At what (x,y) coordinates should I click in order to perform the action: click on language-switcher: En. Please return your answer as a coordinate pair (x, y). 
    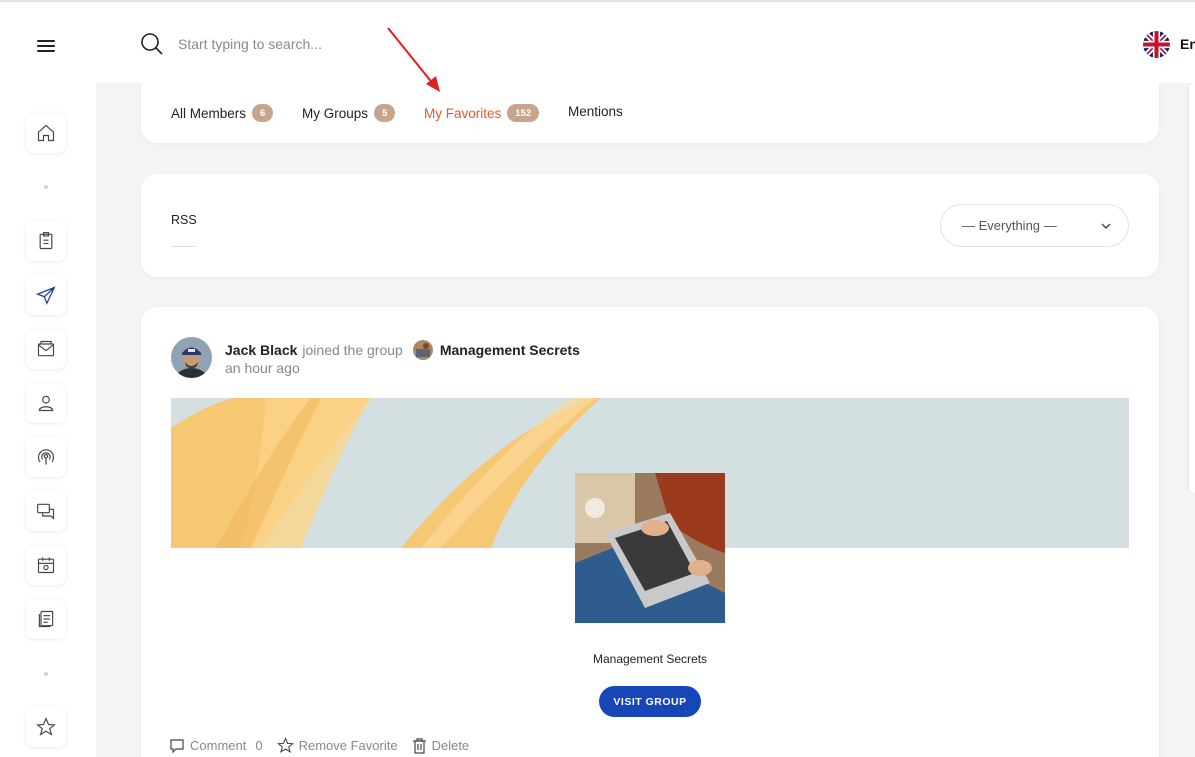
    Looking at the image, I should click on (1169, 44).